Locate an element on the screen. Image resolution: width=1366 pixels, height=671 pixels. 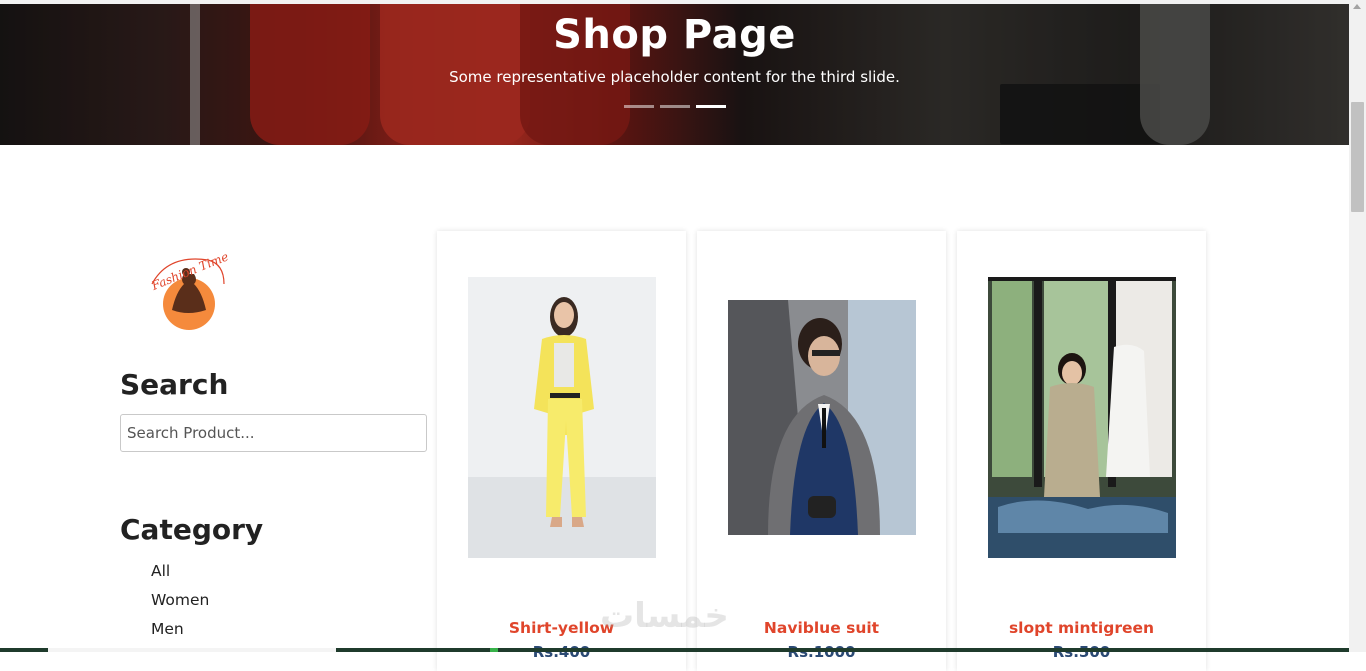
fashion-time-logo: Fashion Time is located at coordinates (188, 292).